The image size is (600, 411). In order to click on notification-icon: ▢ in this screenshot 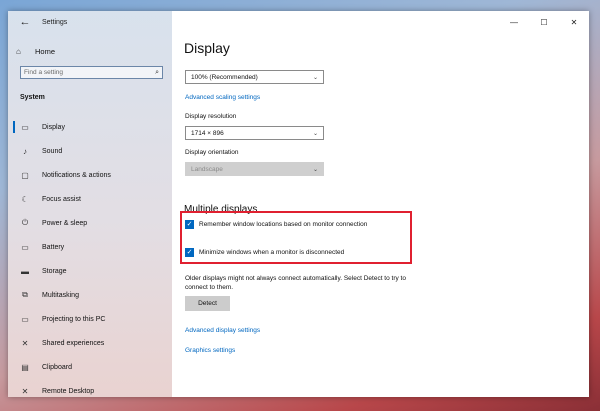, I will do `click(25, 175)`.